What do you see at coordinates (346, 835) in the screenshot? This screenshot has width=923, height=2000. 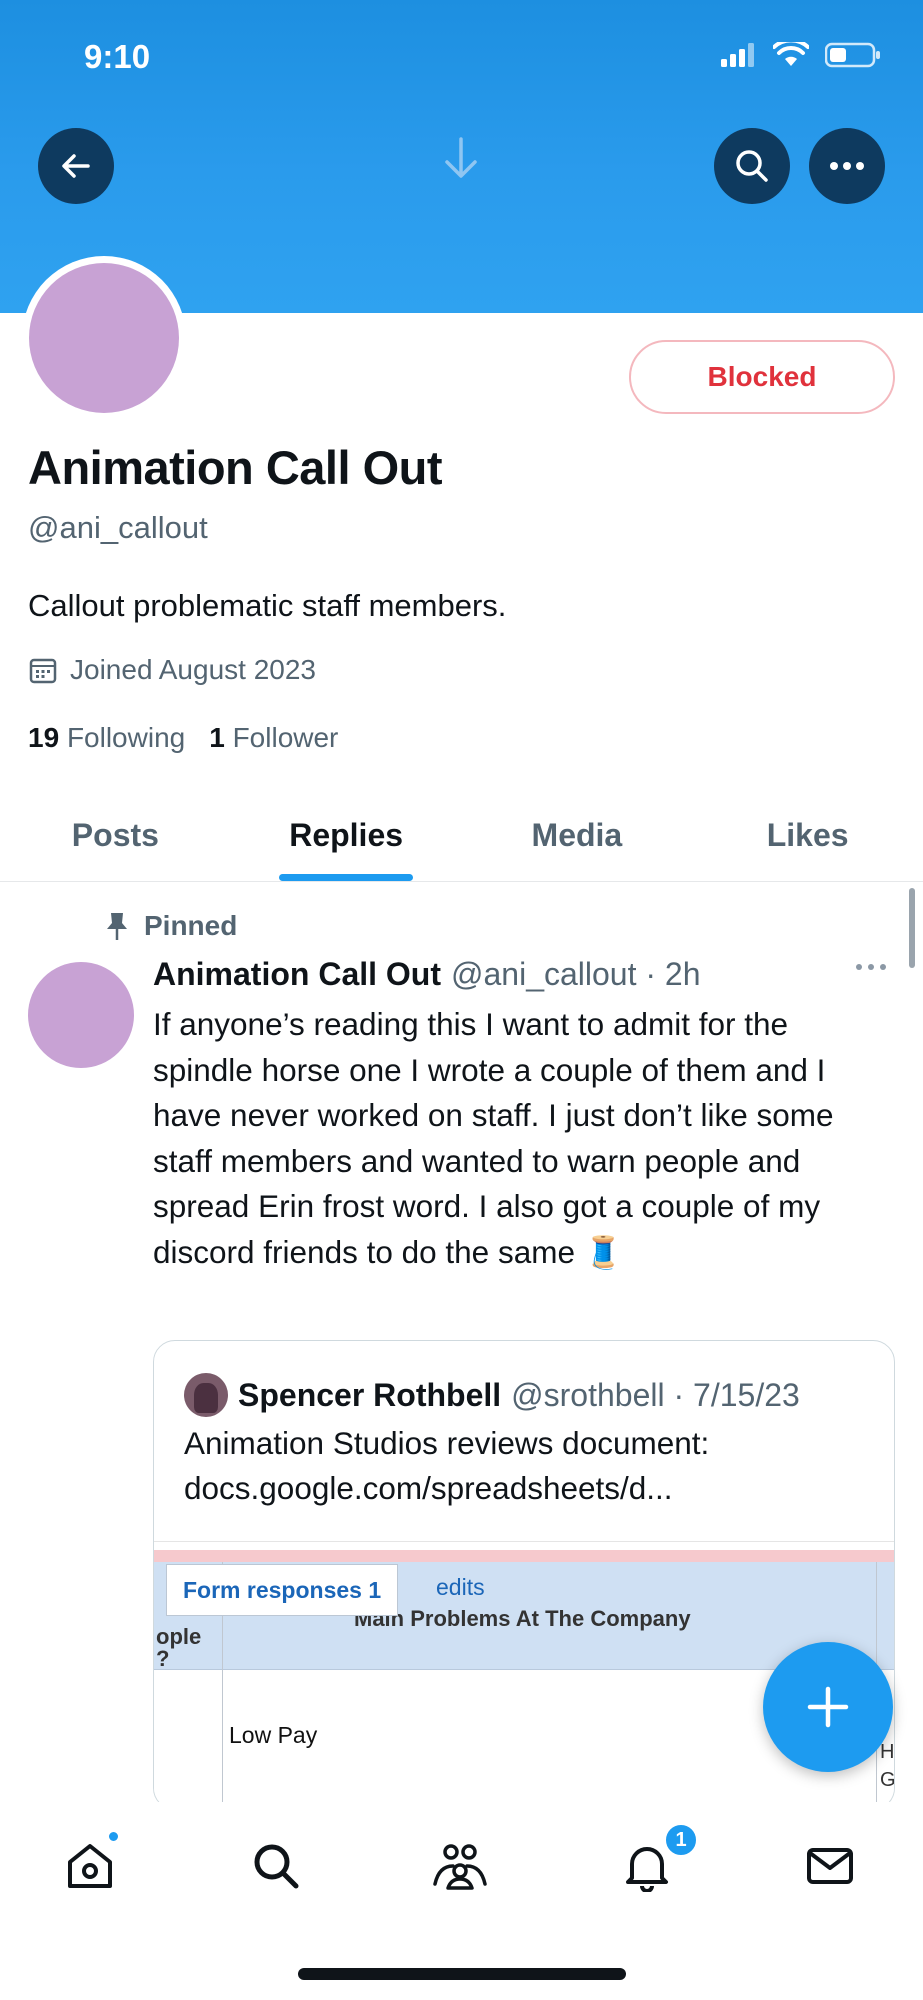 I see `tab-replies: Replies` at bounding box center [346, 835].